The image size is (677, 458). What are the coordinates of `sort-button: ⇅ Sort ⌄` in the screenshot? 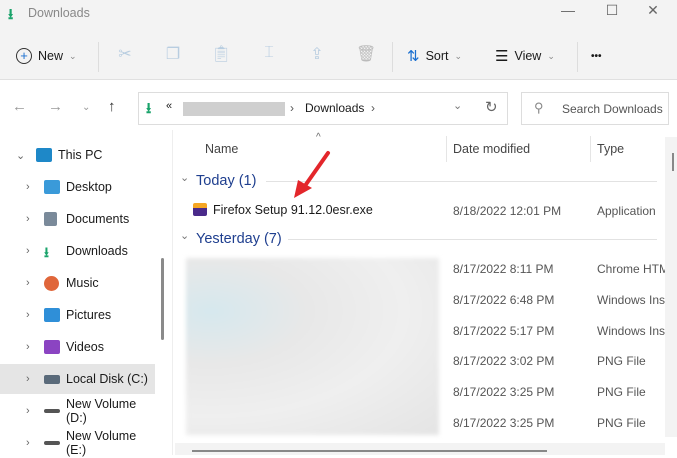 It's located at (434, 56).